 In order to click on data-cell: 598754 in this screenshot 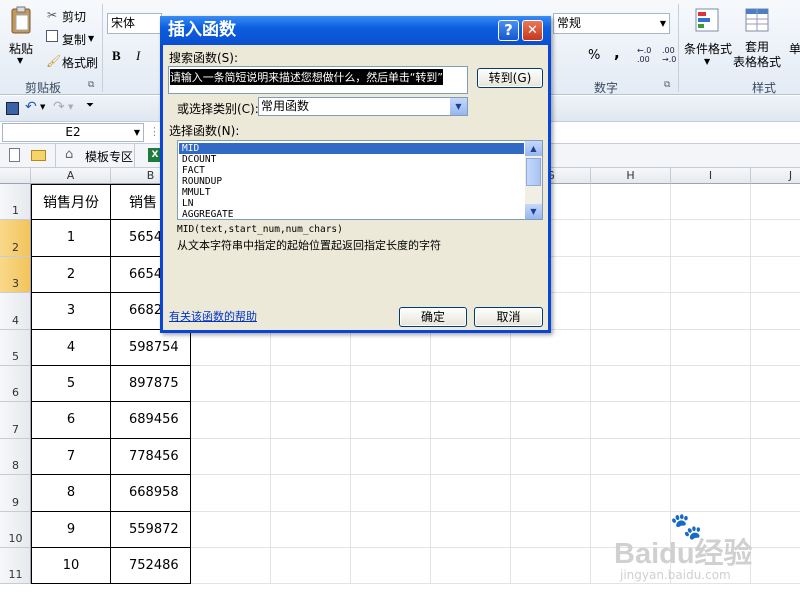, I will do `click(151, 348)`.